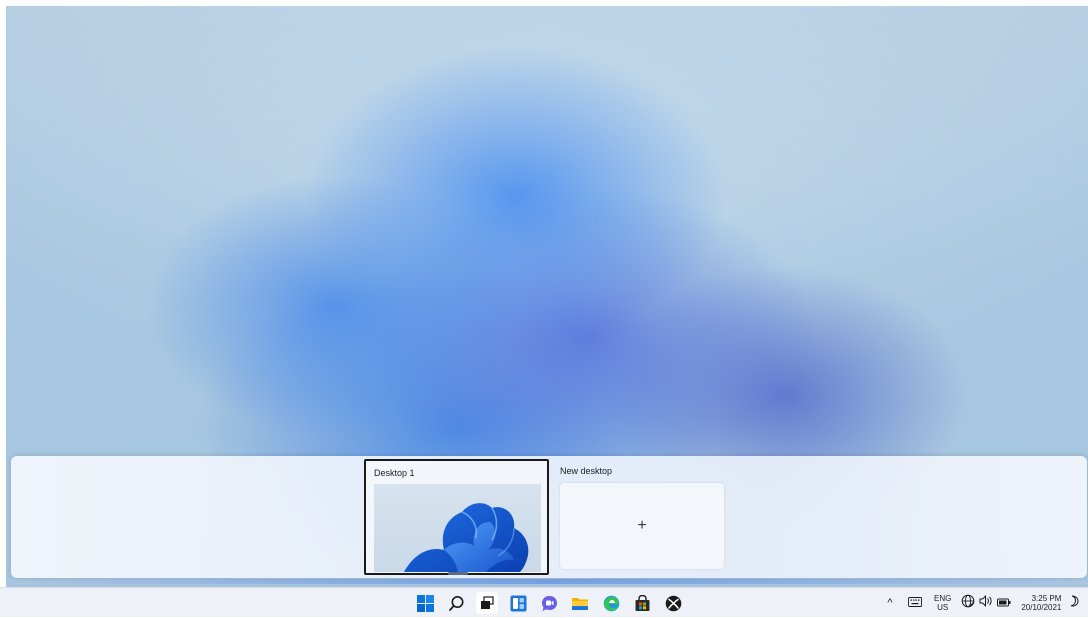  What do you see at coordinates (518, 603) in the screenshot?
I see `widgets-icon` at bounding box center [518, 603].